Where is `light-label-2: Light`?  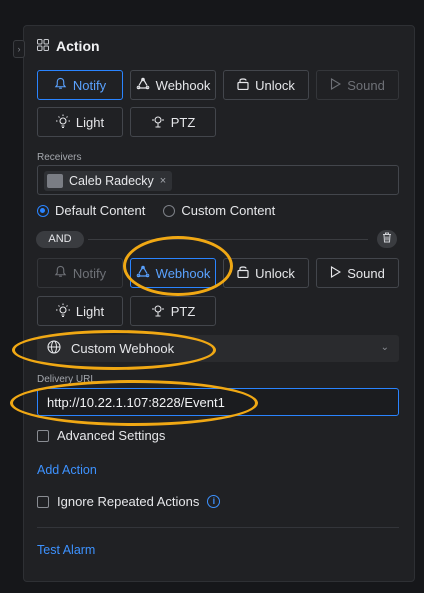
light-label-2: Light is located at coordinates (90, 311).